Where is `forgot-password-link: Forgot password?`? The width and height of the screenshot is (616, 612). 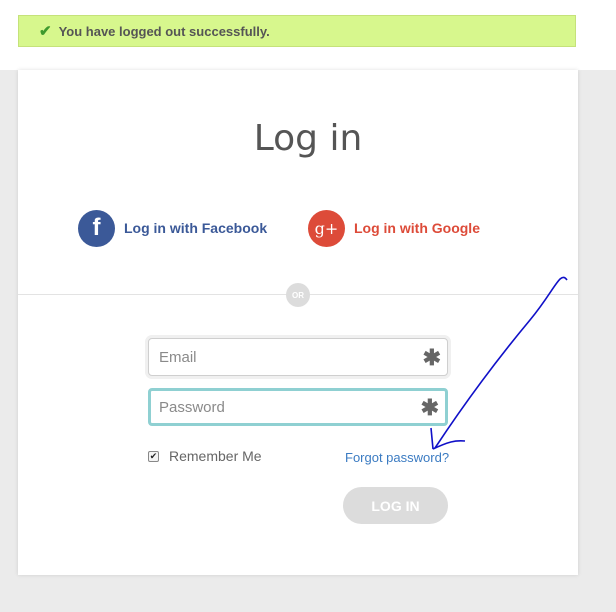 forgot-password-link: Forgot password? is located at coordinates (397, 457).